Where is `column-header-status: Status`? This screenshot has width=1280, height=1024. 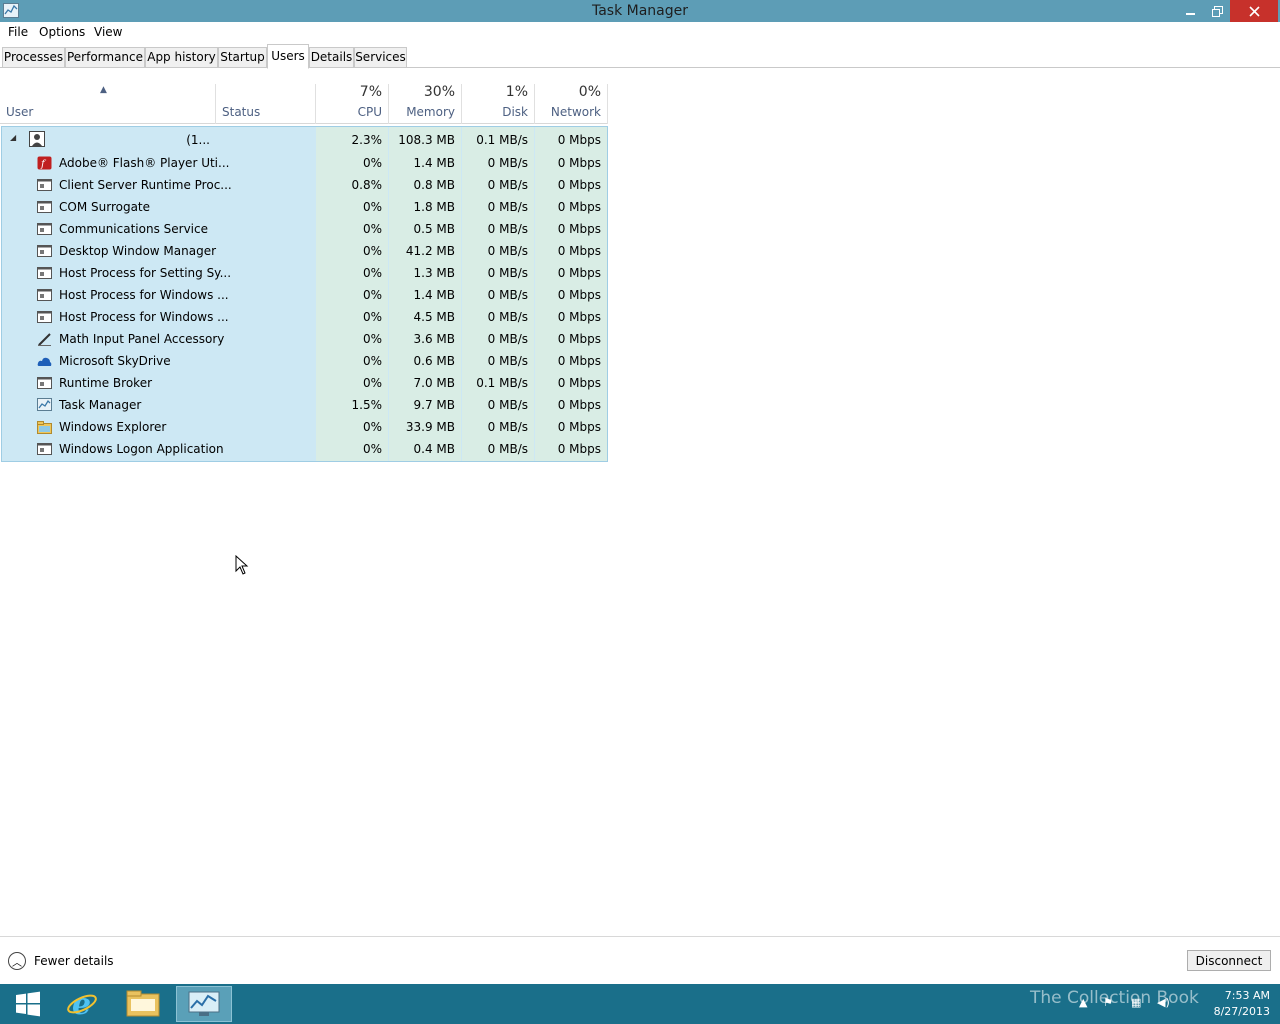 column-header-status: Status is located at coordinates (265, 96).